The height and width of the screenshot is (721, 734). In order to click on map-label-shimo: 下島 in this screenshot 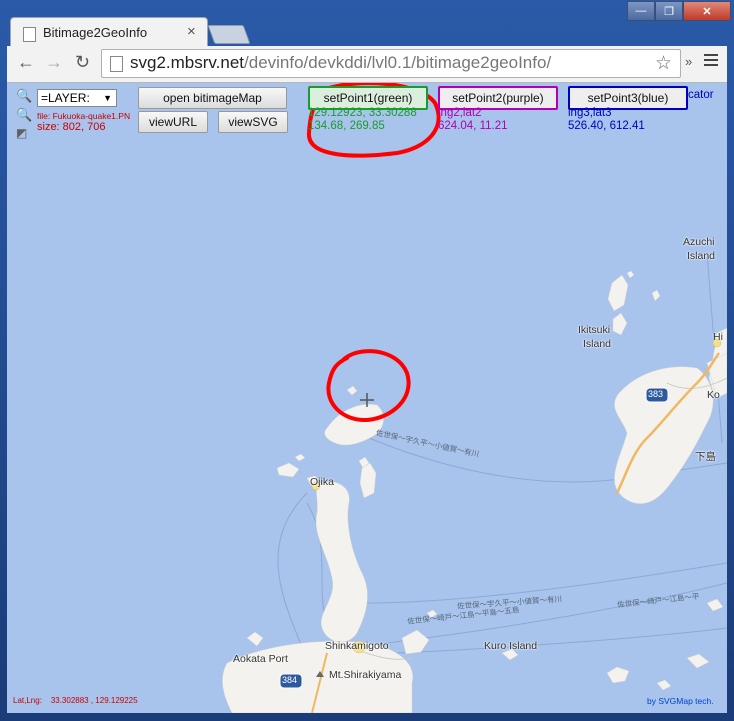, I will do `click(705, 457)`.